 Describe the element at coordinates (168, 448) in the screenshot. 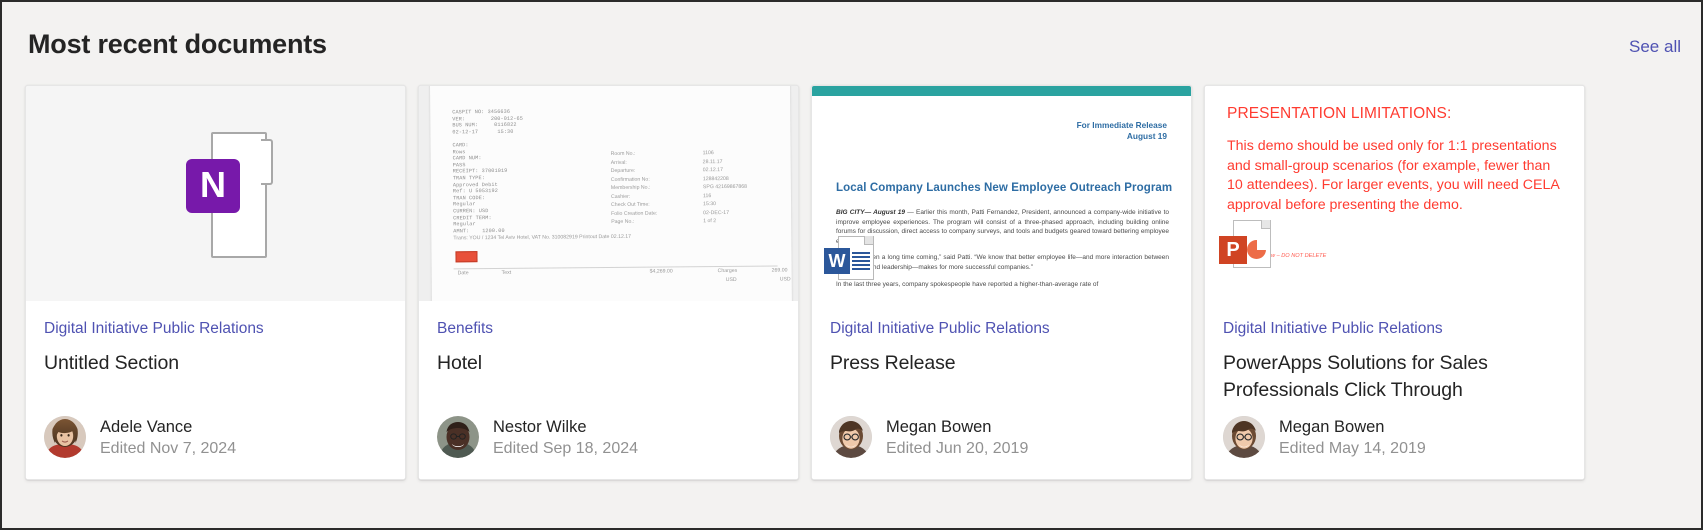

I see `edited-date: Edited Nov 7, 2024` at that location.